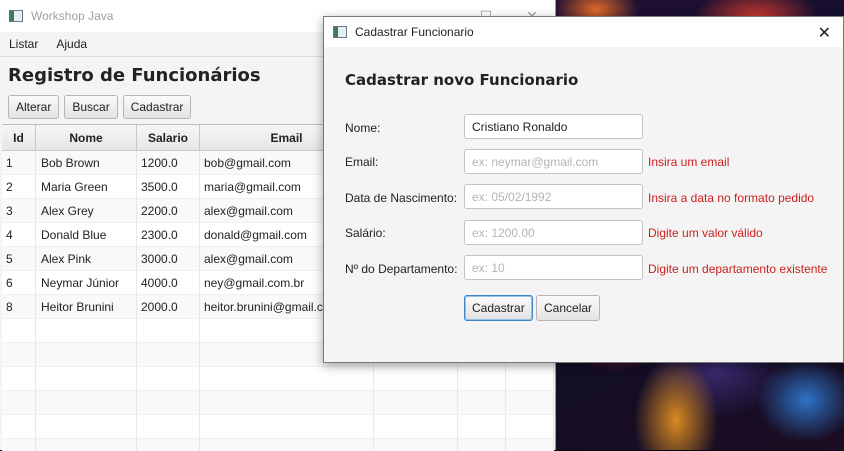  Describe the element at coordinates (705, 233) in the screenshot. I see `salario-error: Digite um valor válido` at that location.